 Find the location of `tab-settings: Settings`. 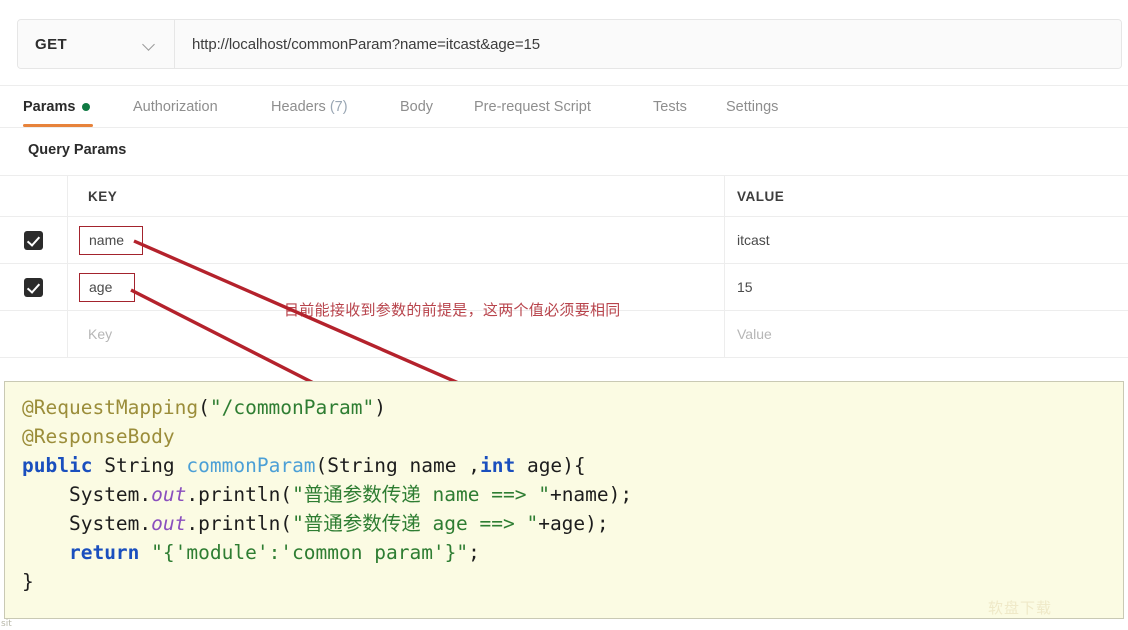

tab-settings: Settings is located at coordinates (752, 107).